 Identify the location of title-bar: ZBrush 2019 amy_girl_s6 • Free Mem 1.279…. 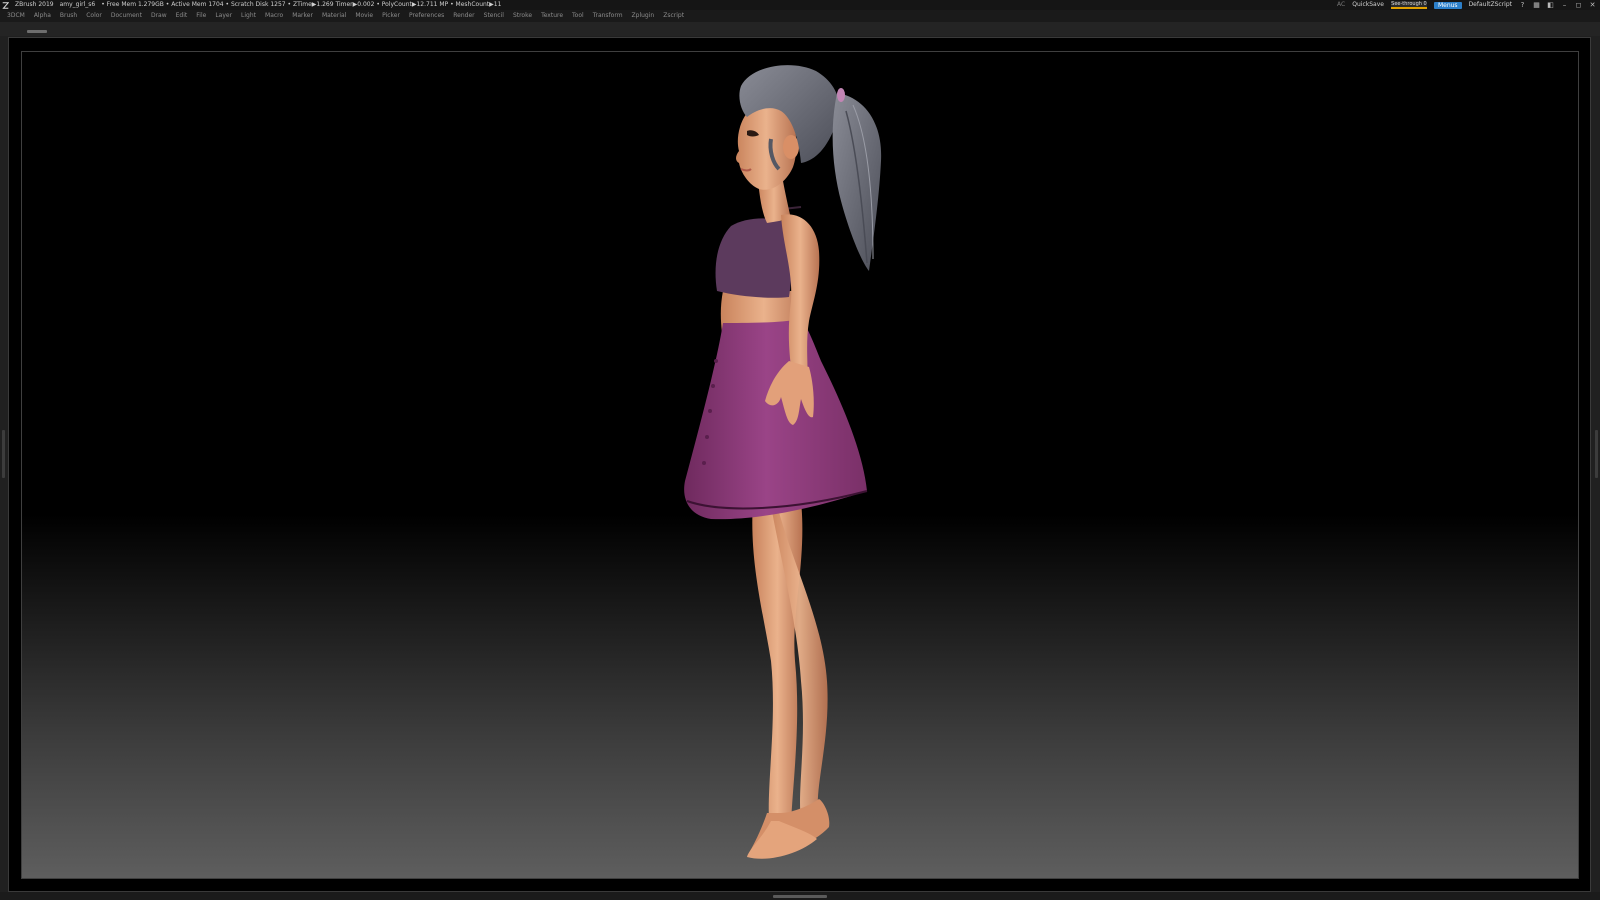
(800, 5).